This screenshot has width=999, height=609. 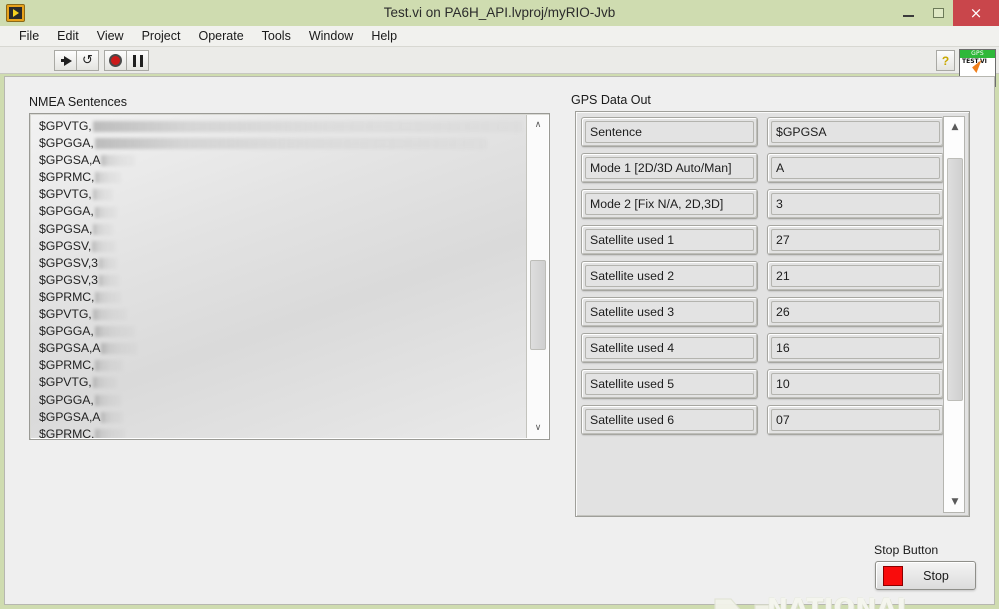 I want to click on maximize-button, so click(x=938, y=13).